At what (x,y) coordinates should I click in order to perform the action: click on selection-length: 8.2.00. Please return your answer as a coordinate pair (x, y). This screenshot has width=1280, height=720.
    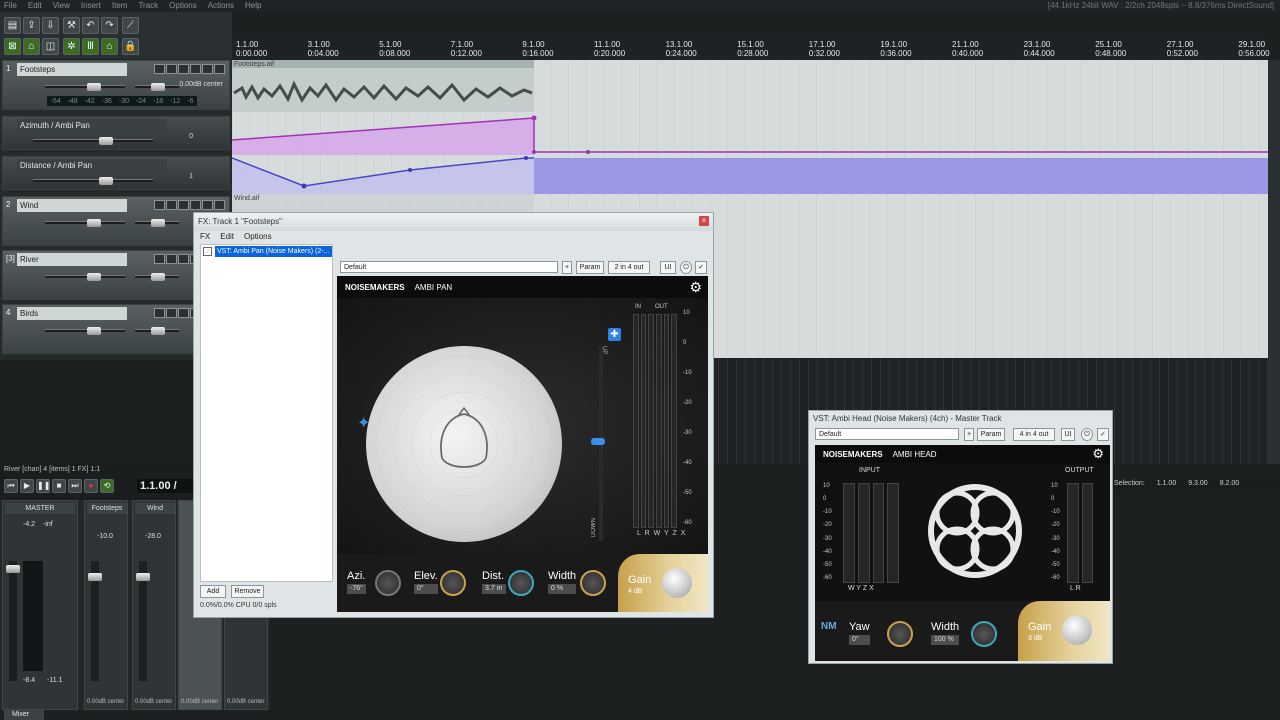
    Looking at the image, I should click on (1229, 485).